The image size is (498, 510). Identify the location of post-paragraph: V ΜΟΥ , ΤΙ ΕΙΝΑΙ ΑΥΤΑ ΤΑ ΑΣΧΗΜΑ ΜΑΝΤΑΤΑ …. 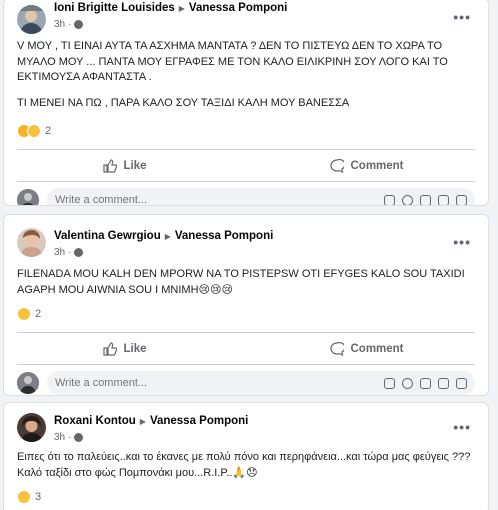
(232, 61).